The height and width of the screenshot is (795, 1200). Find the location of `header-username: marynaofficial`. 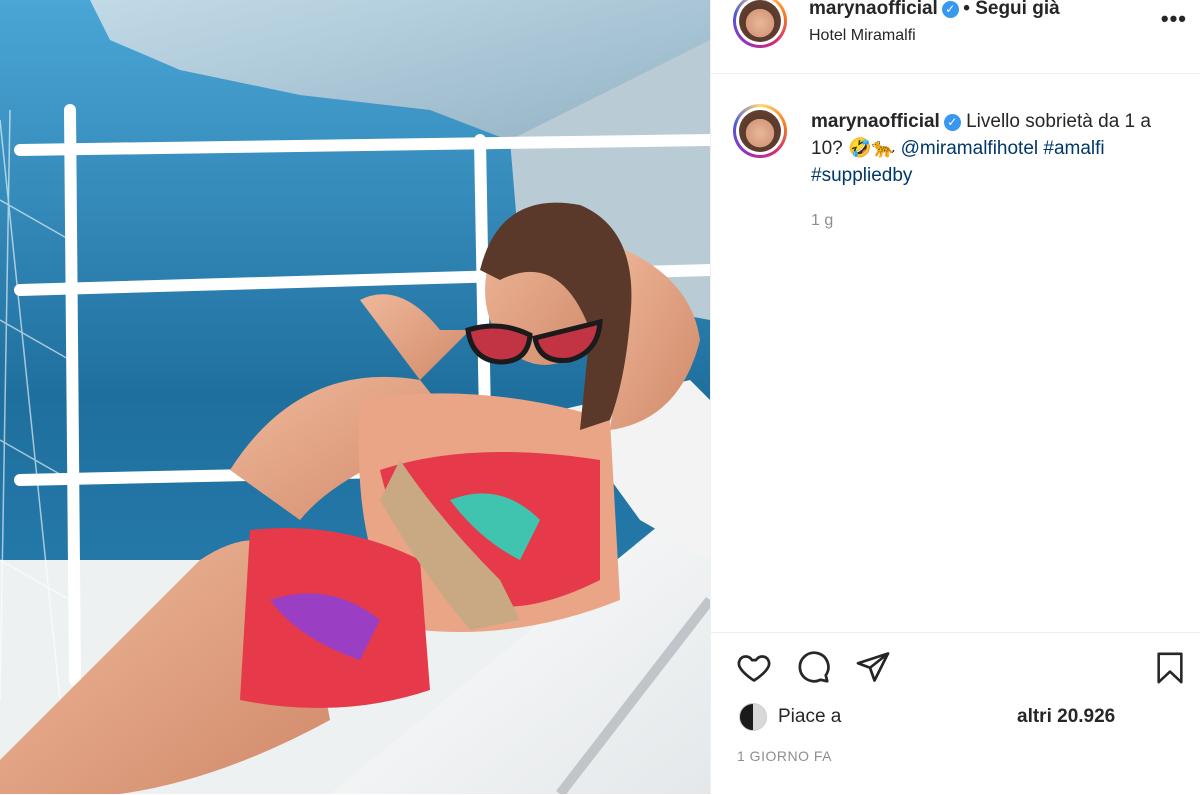

header-username: marynaofficial is located at coordinates (873, 9).